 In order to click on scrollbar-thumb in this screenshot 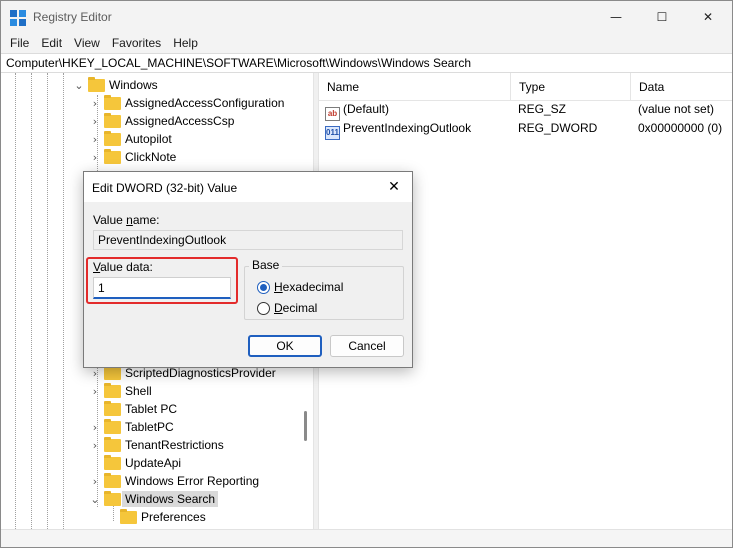, I will do `click(305, 426)`.